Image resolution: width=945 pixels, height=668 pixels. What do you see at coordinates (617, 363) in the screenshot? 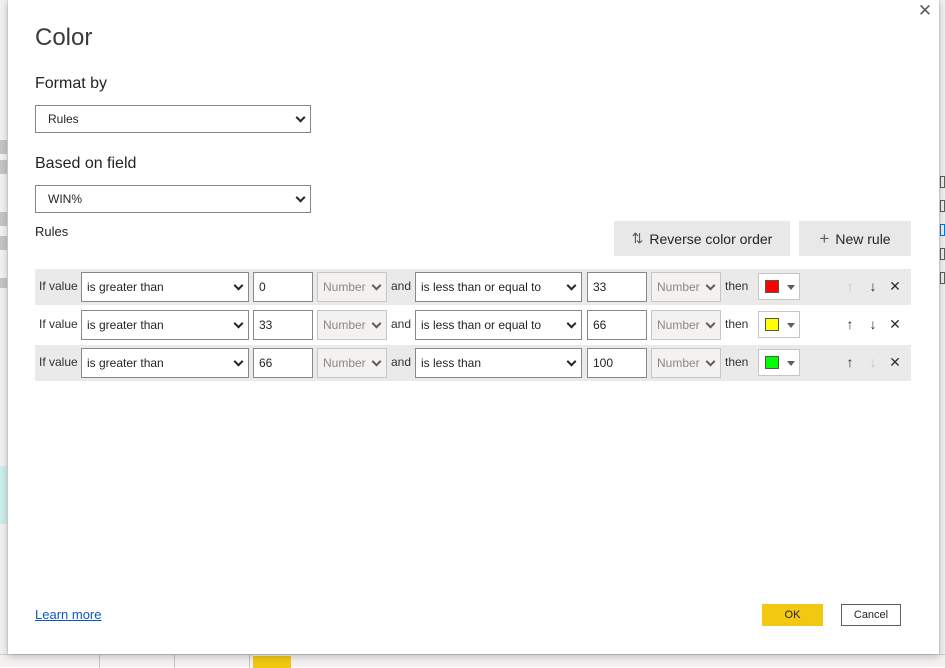
I see `rule-value2-input: 100` at bounding box center [617, 363].